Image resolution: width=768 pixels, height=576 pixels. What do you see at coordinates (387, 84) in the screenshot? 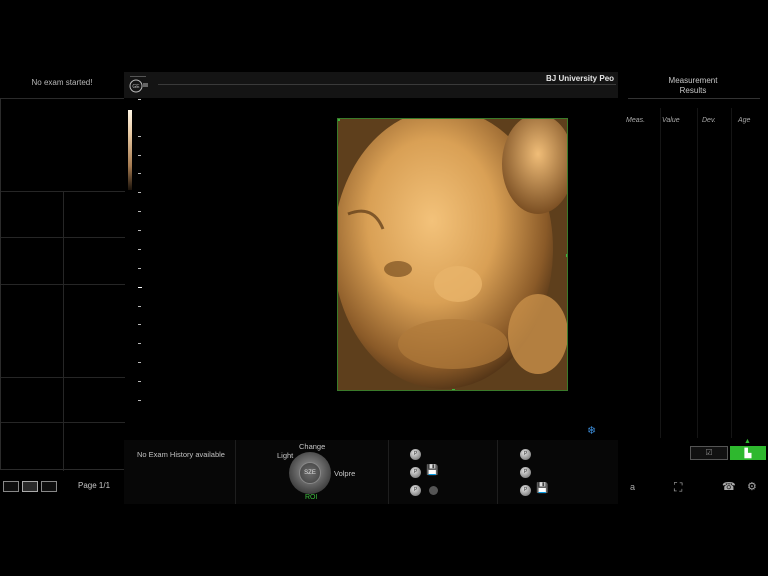
I see `header-divider` at bounding box center [387, 84].